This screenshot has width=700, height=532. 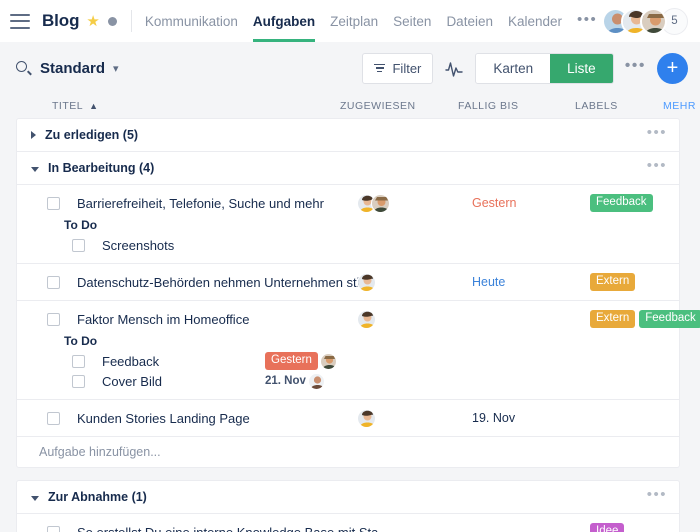 I want to click on view-switcher: Karten Liste, so click(x=544, y=68).